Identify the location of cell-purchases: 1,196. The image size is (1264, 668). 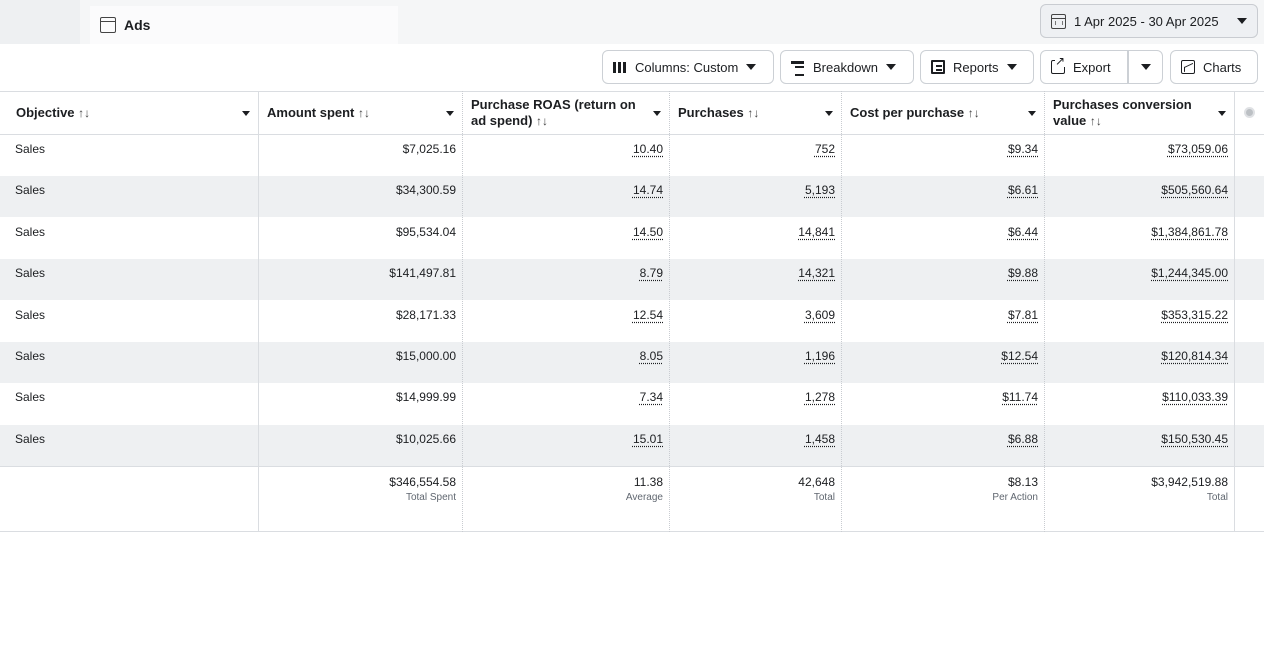
(755, 362).